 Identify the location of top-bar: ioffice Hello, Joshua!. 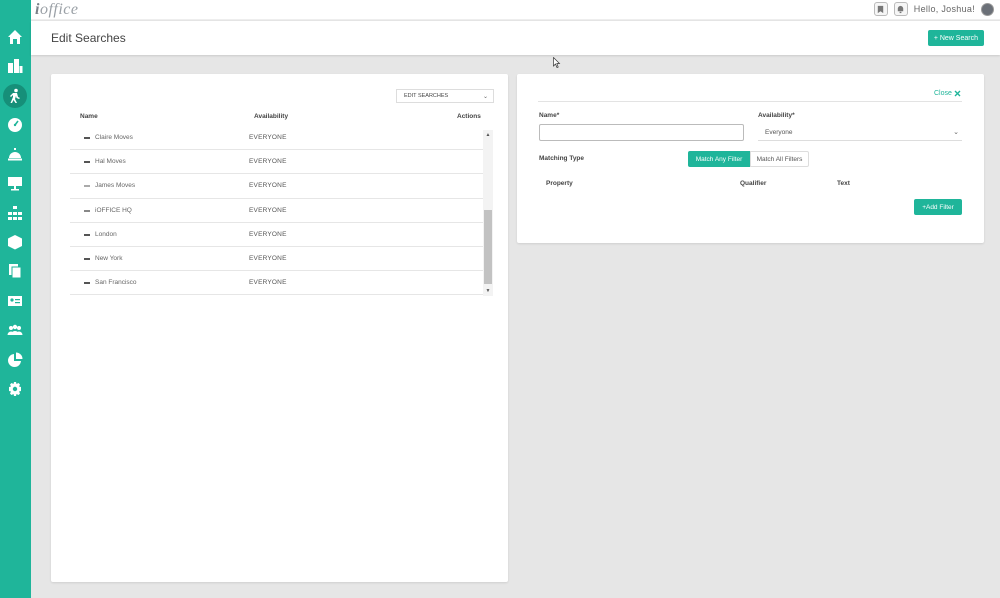
(515, 10).